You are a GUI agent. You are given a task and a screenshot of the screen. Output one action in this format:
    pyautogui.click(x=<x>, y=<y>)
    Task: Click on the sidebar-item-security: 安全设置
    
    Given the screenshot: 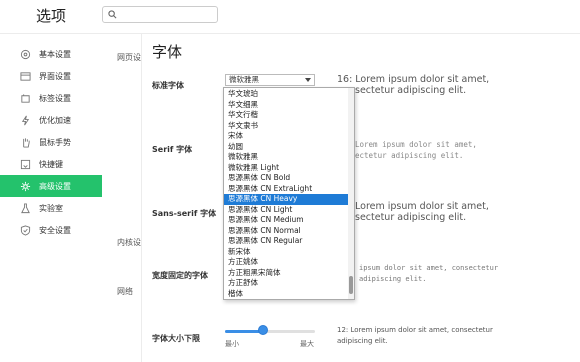 What is the action you would take?
    pyautogui.click(x=51, y=230)
    